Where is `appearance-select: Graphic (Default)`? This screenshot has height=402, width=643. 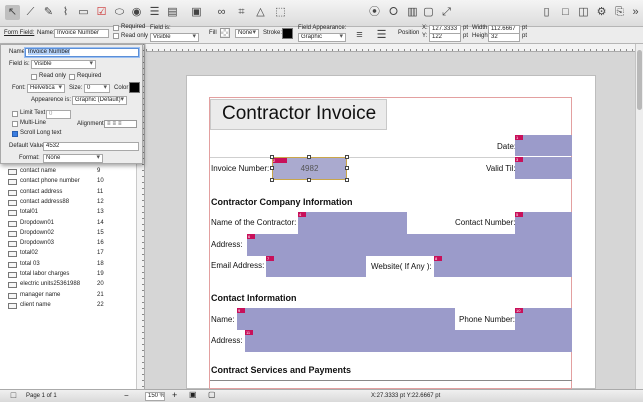
appearance-select: Graphic (Default) is located at coordinates (99, 100).